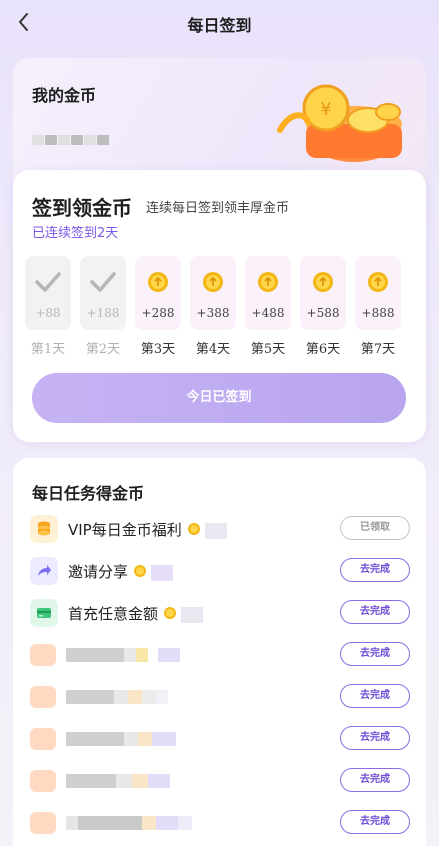 This screenshot has width=439, height=846. I want to click on task-name-text: 首充任意金额, so click(113, 614).